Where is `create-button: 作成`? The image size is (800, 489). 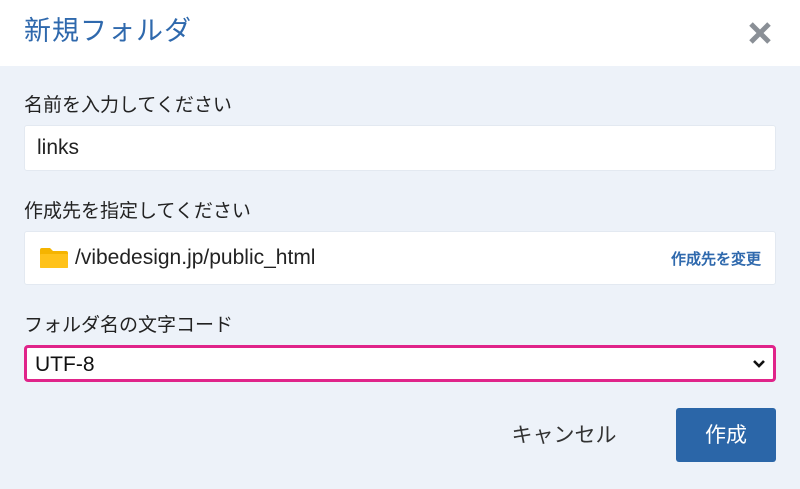
create-button: 作成 is located at coordinates (726, 435).